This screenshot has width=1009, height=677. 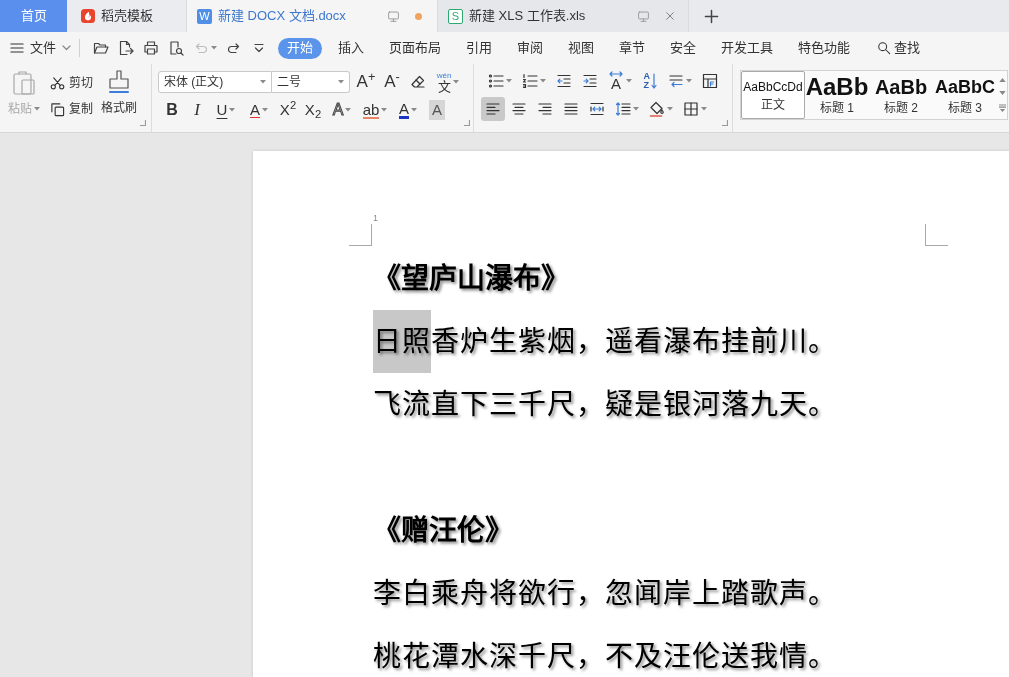 I want to click on grow-font-button: A$^{+}$, so click(x=366, y=82).